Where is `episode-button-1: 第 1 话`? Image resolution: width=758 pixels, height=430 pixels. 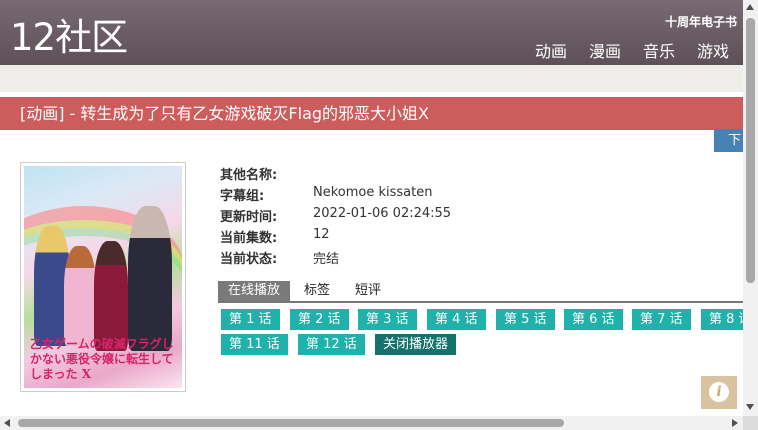 episode-button-1: 第 1 话 is located at coordinates (250, 319).